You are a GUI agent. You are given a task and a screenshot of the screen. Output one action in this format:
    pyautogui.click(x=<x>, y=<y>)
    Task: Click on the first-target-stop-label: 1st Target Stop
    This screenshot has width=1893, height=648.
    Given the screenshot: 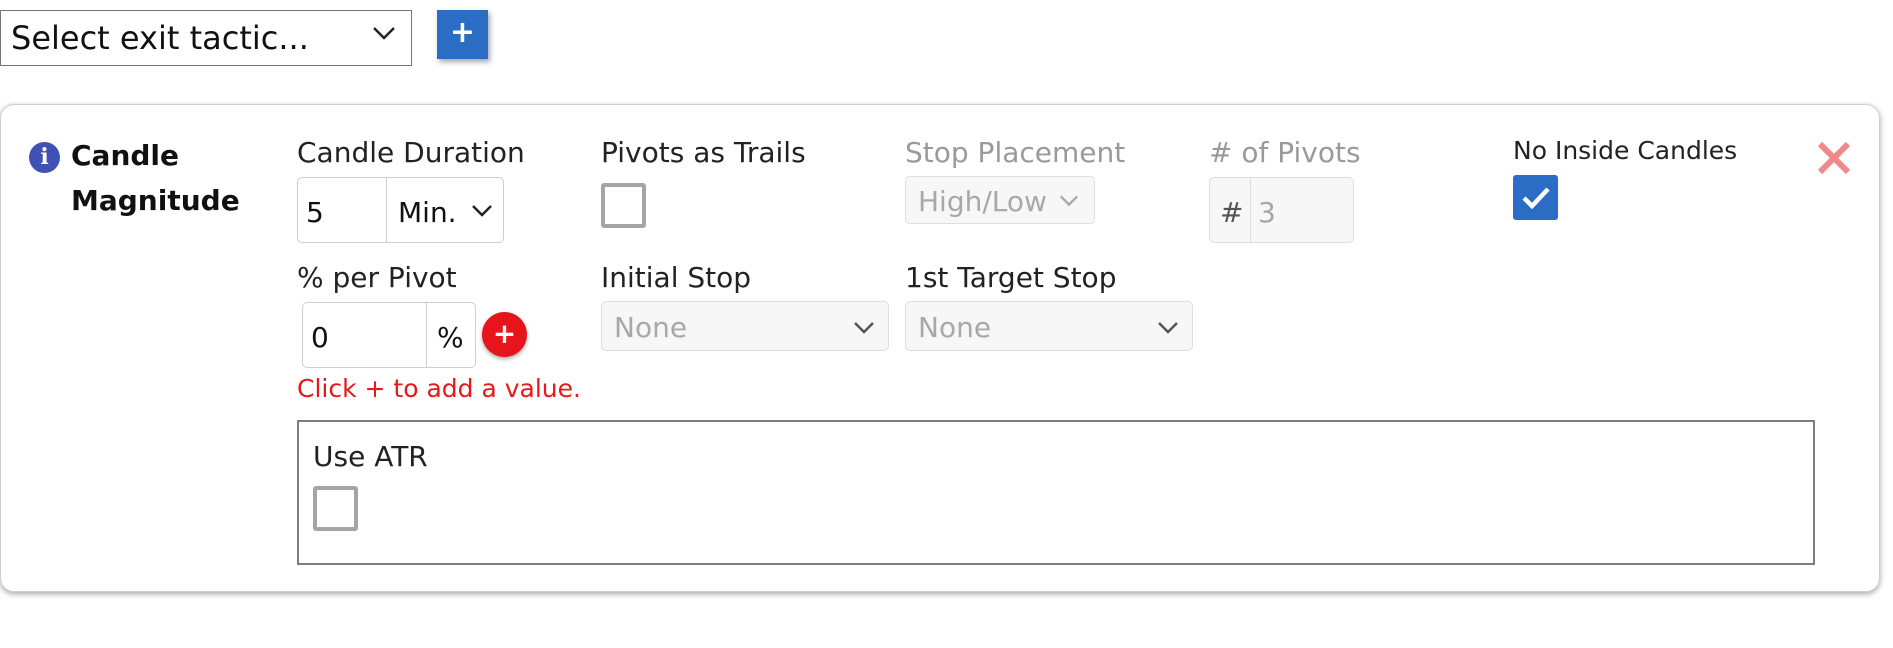 What is the action you would take?
    pyautogui.click(x=1011, y=277)
    